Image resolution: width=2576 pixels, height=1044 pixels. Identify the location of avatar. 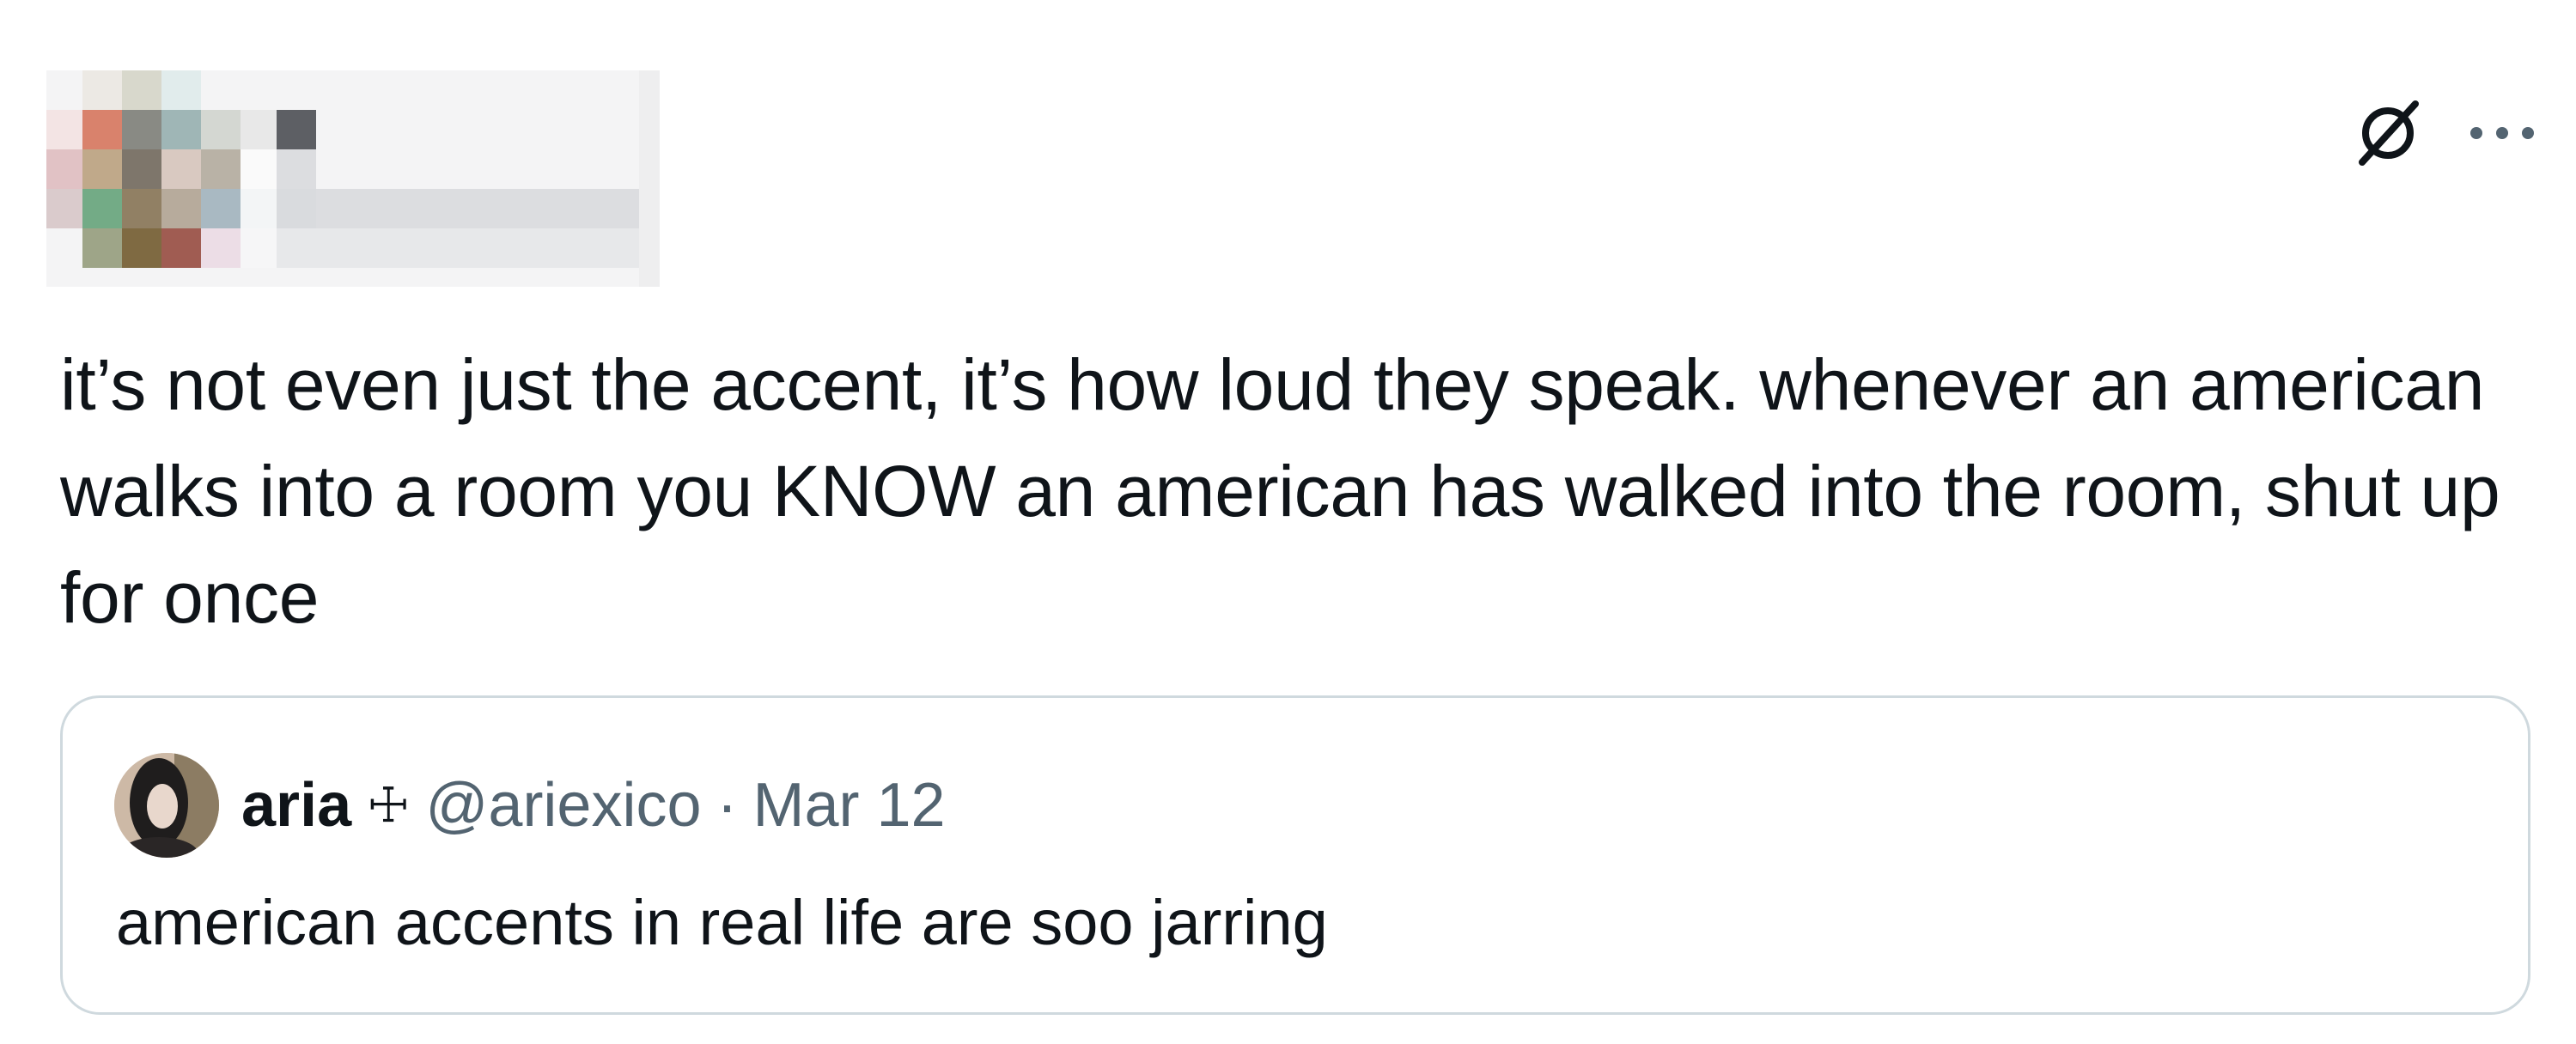
(166, 805).